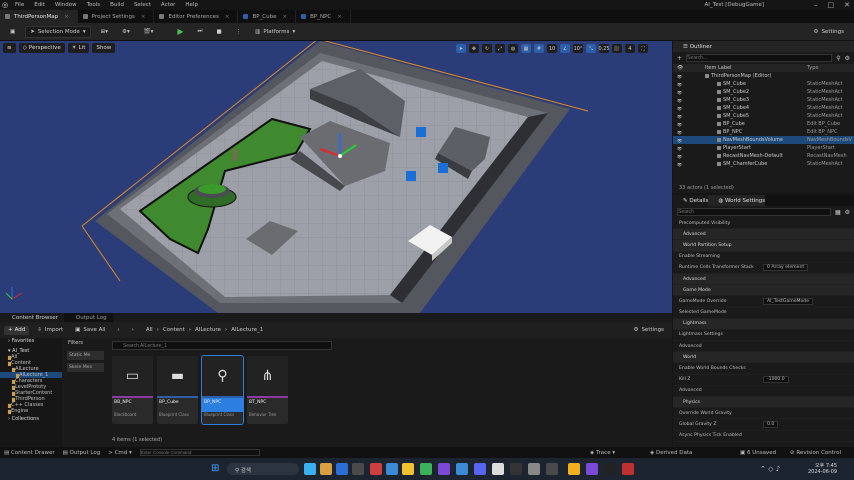 The width and height of the screenshot is (854, 480). I want to click on details-search-input, so click(754, 212).